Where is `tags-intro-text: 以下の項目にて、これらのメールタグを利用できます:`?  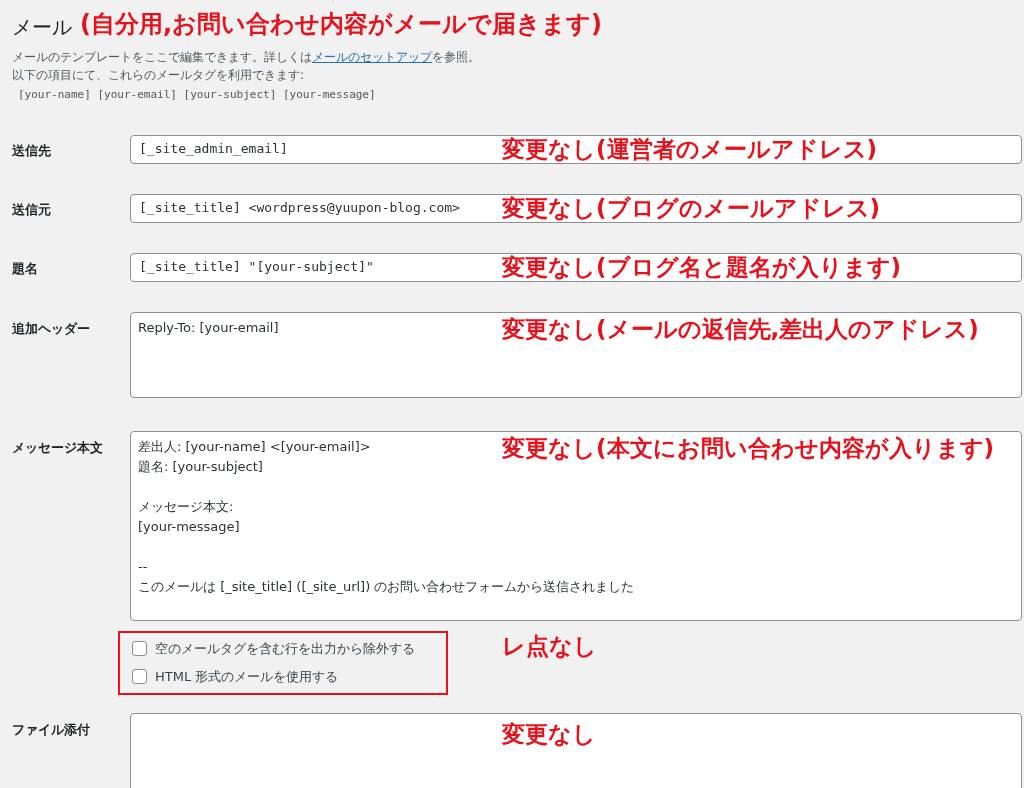
tags-intro-text: 以下の項目にて、これらのメールタグを利用できます: is located at coordinates (159, 75).